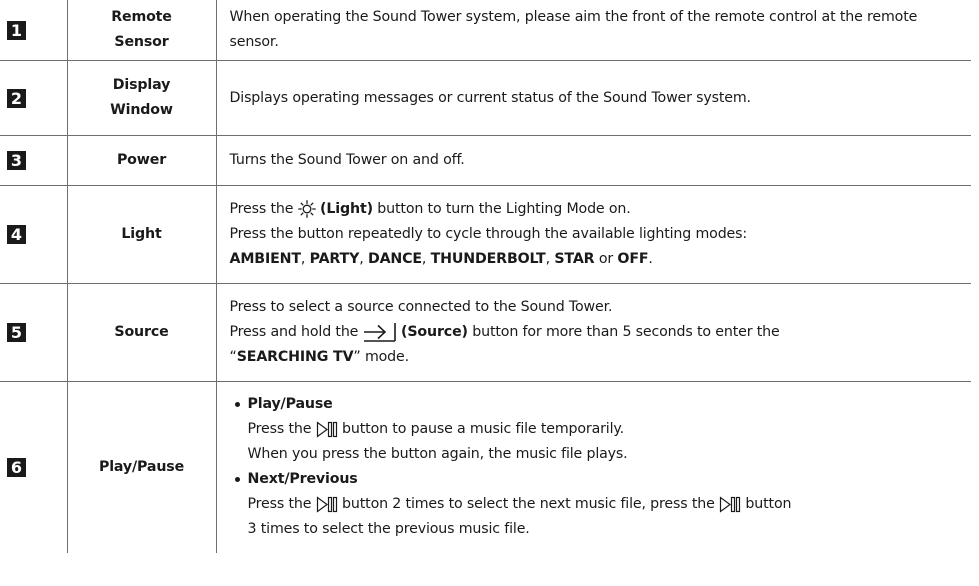 Image resolution: width=979 pixels, height=586 pixels. I want to click on description-text: ” mode., so click(381, 357).